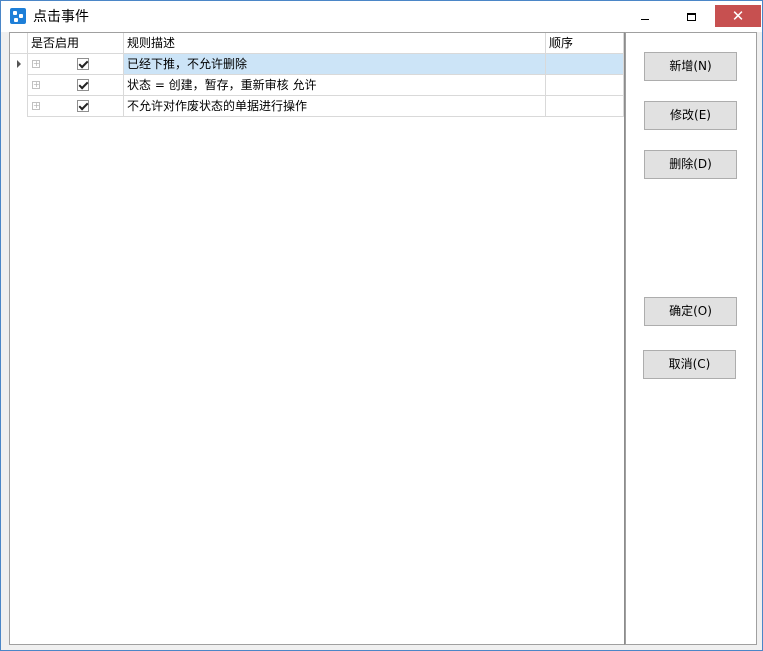 Image resolution: width=763 pixels, height=651 pixels. I want to click on maximize-icon, so click(691, 16).